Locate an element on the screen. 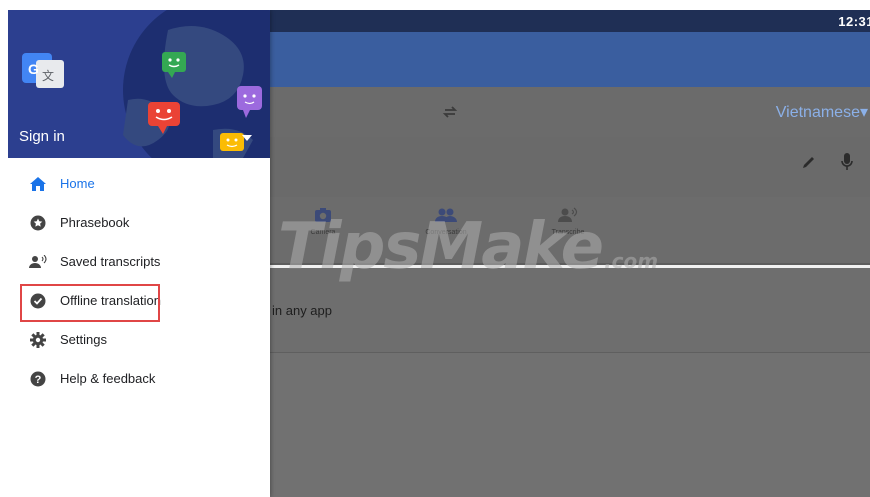 This screenshot has height=497, width=870. menu-label-phrasebook: Phrasebook is located at coordinates (95, 222).